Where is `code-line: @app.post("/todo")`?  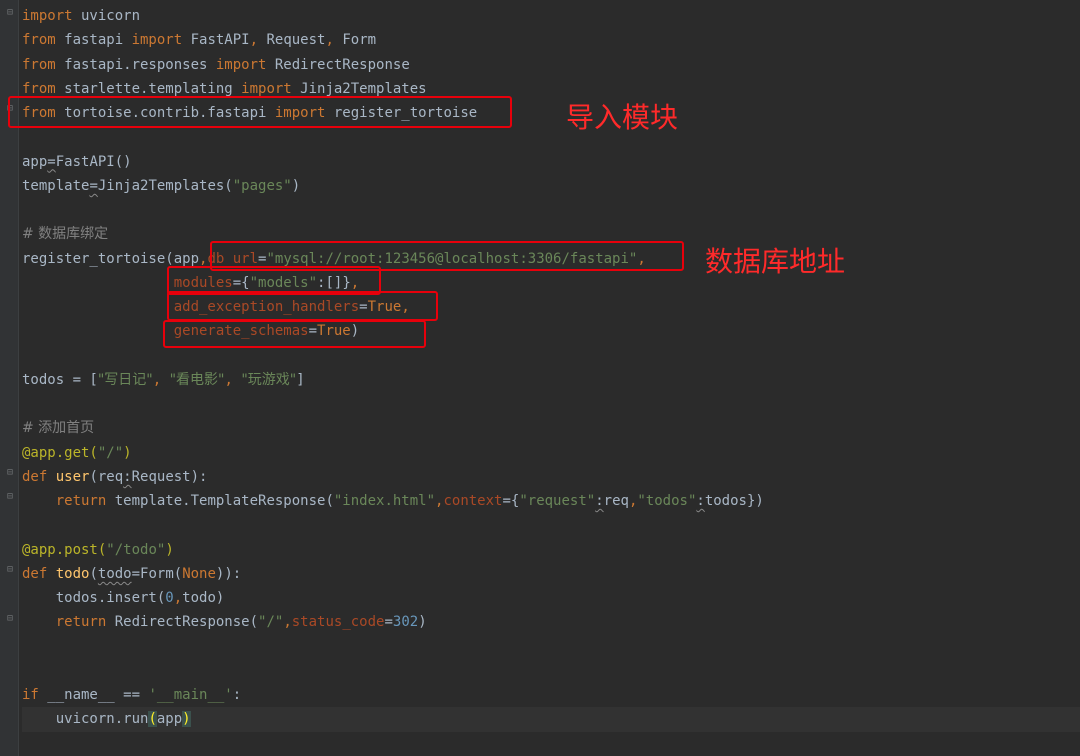 code-line: @app.post("/todo") is located at coordinates (551, 550).